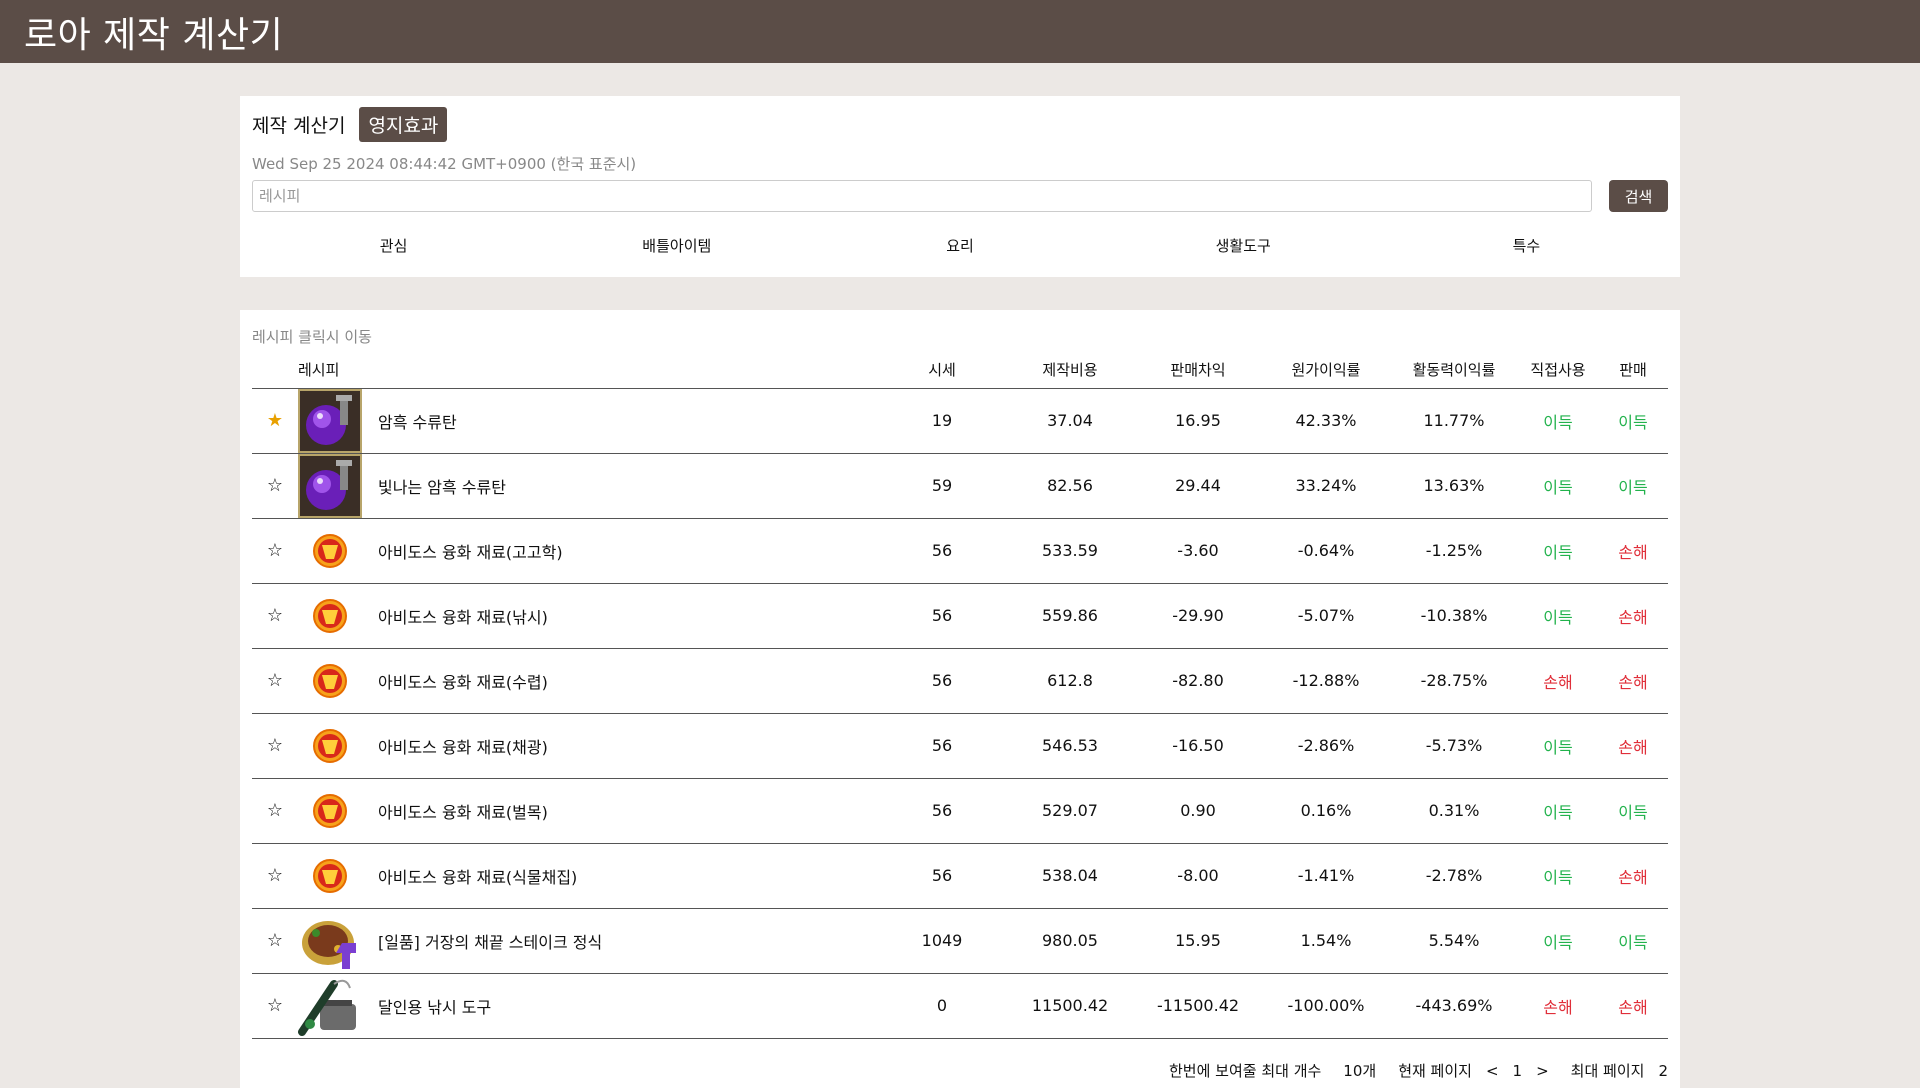 Image resolution: width=1920 pixels, height=1088 pixels. Describe the element at coordinates (1198, 811) in the screenshot. I see `diff-cell: 0.90` at that location.